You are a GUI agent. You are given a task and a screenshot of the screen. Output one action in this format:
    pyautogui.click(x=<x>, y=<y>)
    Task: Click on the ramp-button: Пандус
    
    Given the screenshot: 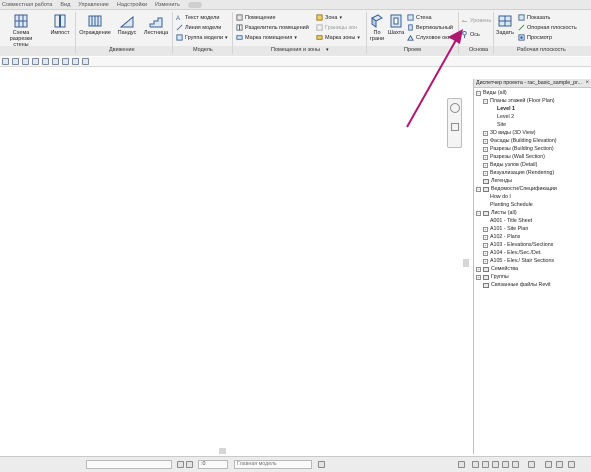 What is the action you would take?
    pyautogui.click(x=127, y=24)
    